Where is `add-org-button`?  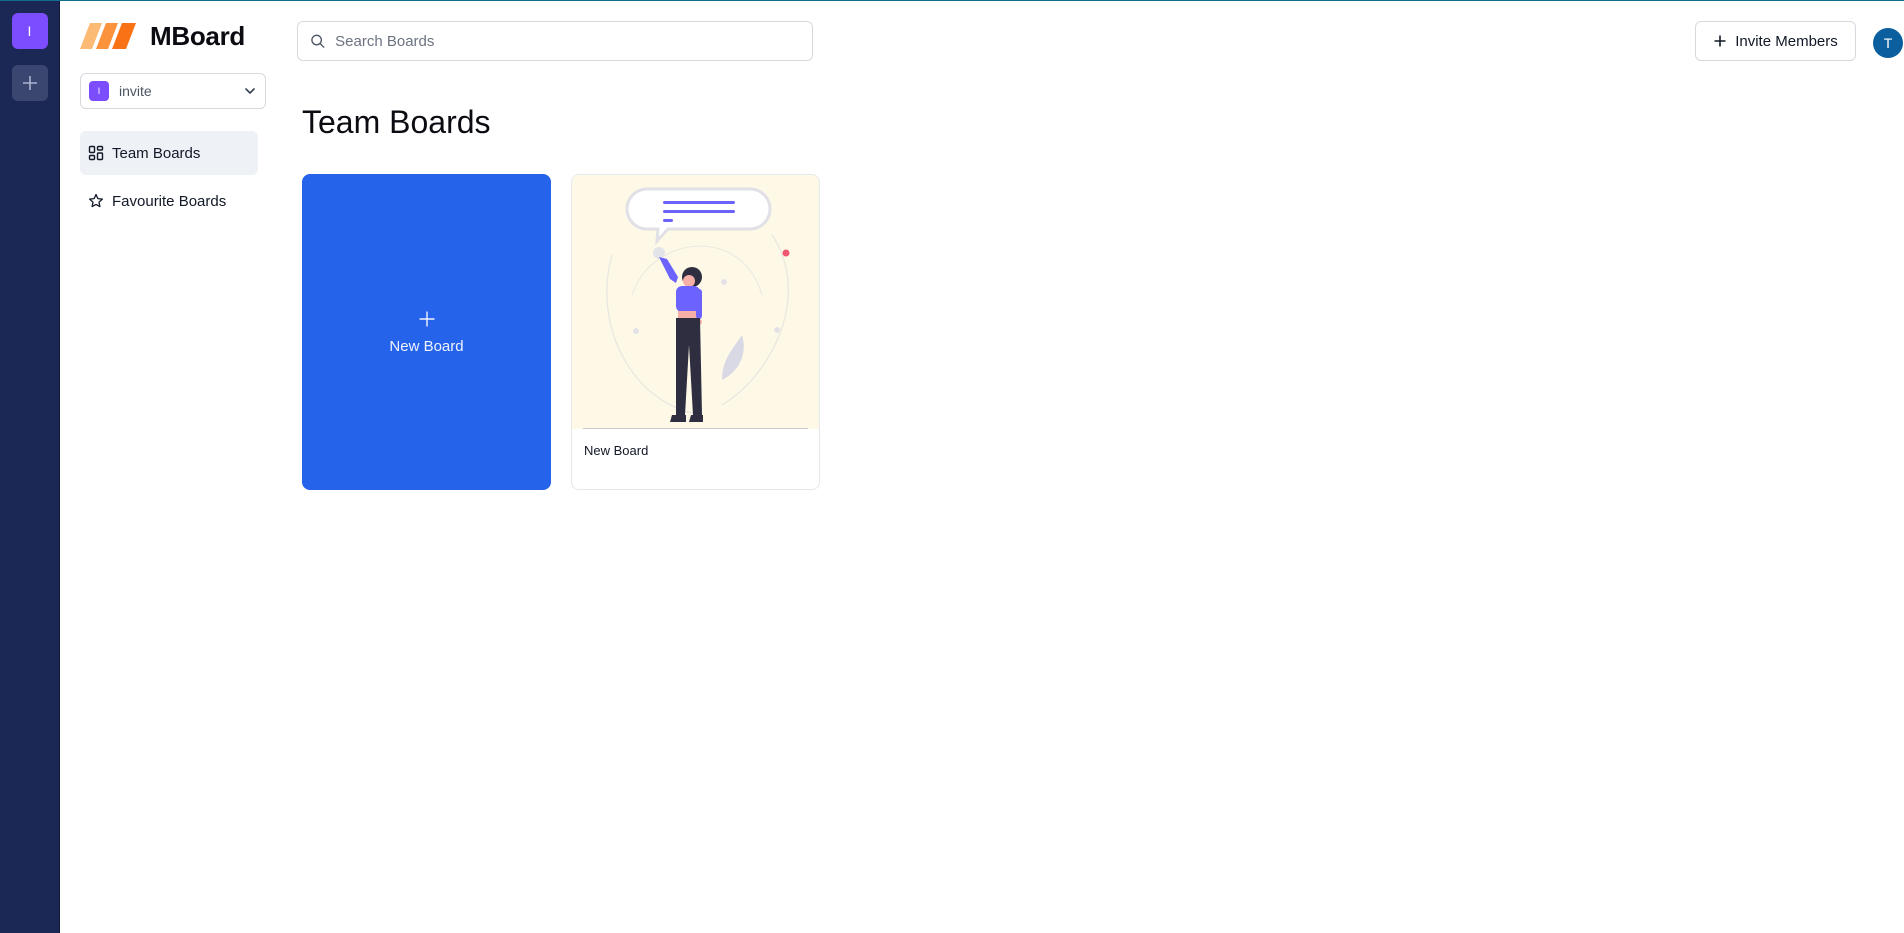 add-org-button is located at coordinates (29, 83).